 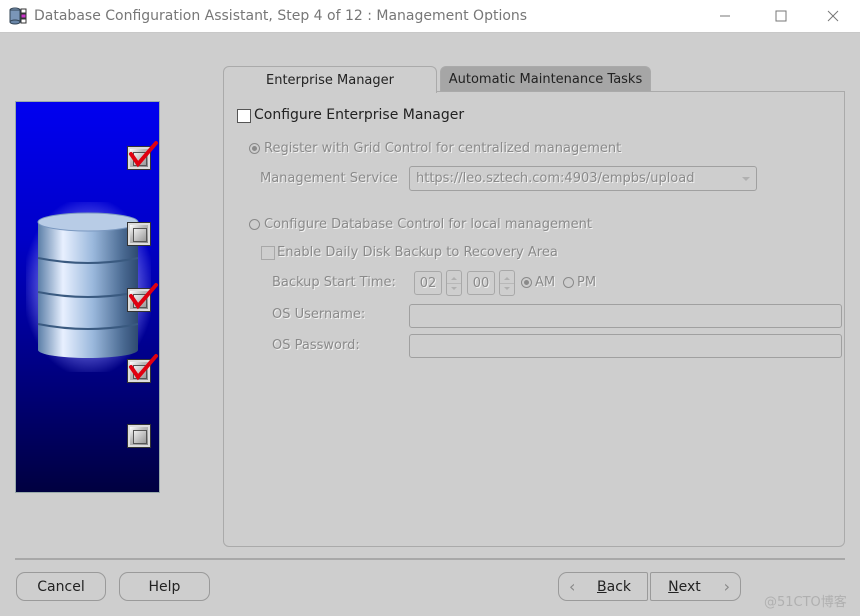 I want to click on next-button: Next ›, so click(x=695, y=586).